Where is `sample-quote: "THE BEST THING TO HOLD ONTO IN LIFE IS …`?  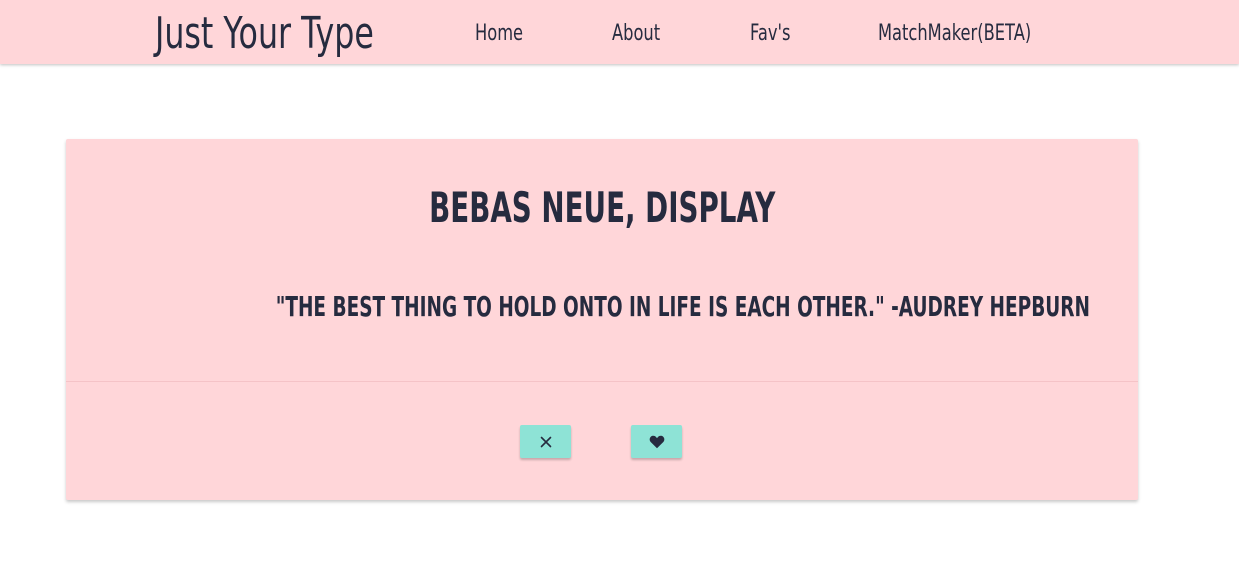
sample-quote: "THE BEST THING TO HOLD ONTO IN LIFE IS … is located at coordinates (602, 307).